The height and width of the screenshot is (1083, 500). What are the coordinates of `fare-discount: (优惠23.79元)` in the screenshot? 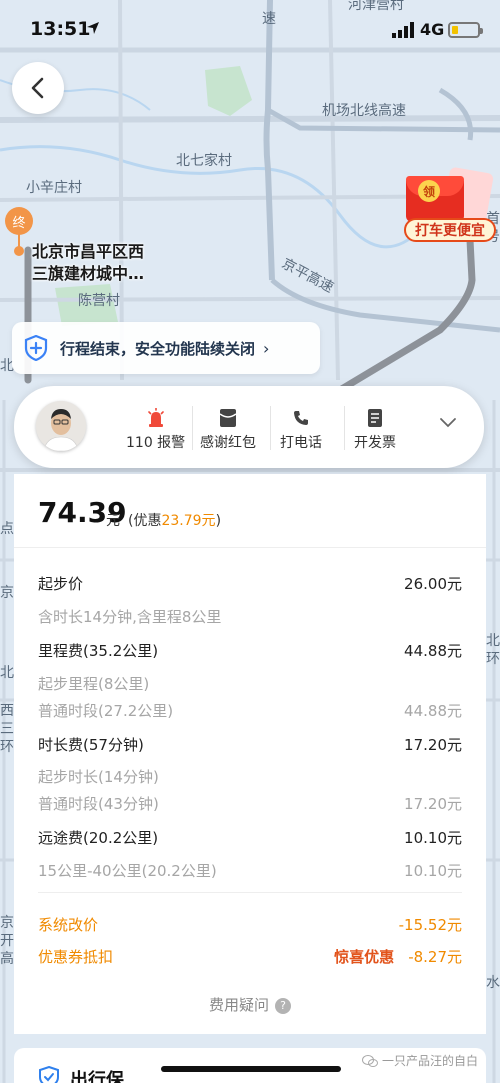 It's located at (174, 520).